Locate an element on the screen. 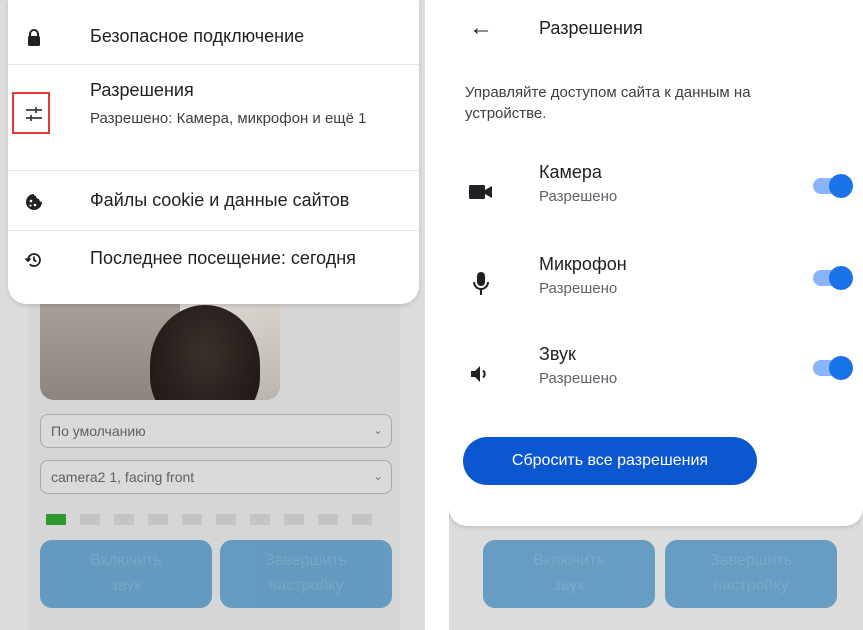 This screenshot has width=863, height=630. menu-item-last-visit: Последнее посещение: сегодня is located at coordinates (213, 259).